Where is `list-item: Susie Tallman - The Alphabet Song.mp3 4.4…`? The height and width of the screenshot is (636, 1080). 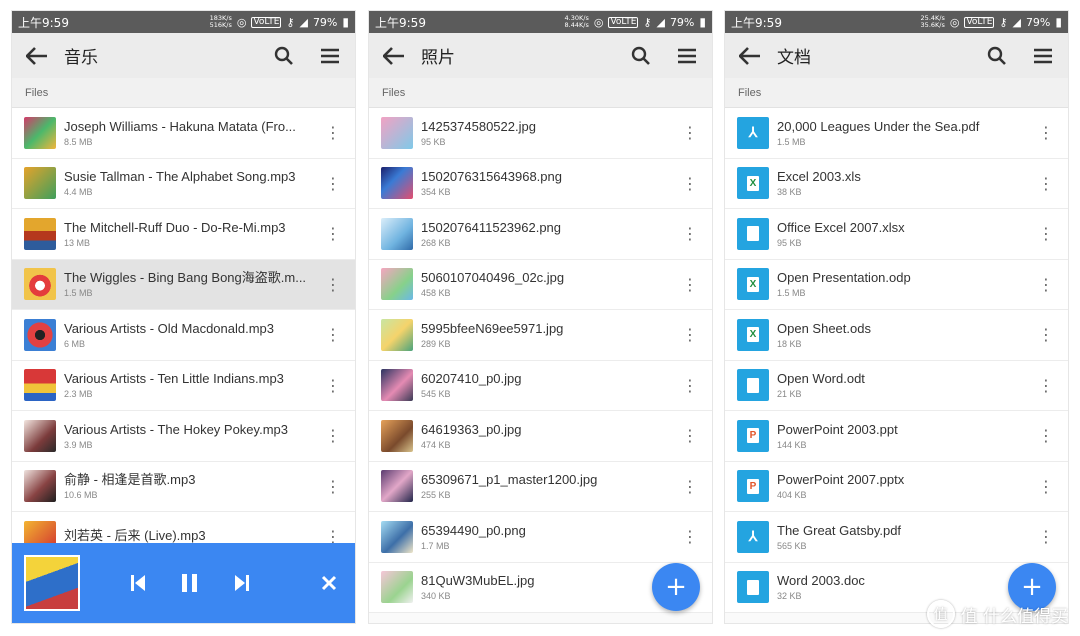 list-item: Susie Tallman - The Alphabet Song.mp3 4.4… is located at coordinates (183, 183).